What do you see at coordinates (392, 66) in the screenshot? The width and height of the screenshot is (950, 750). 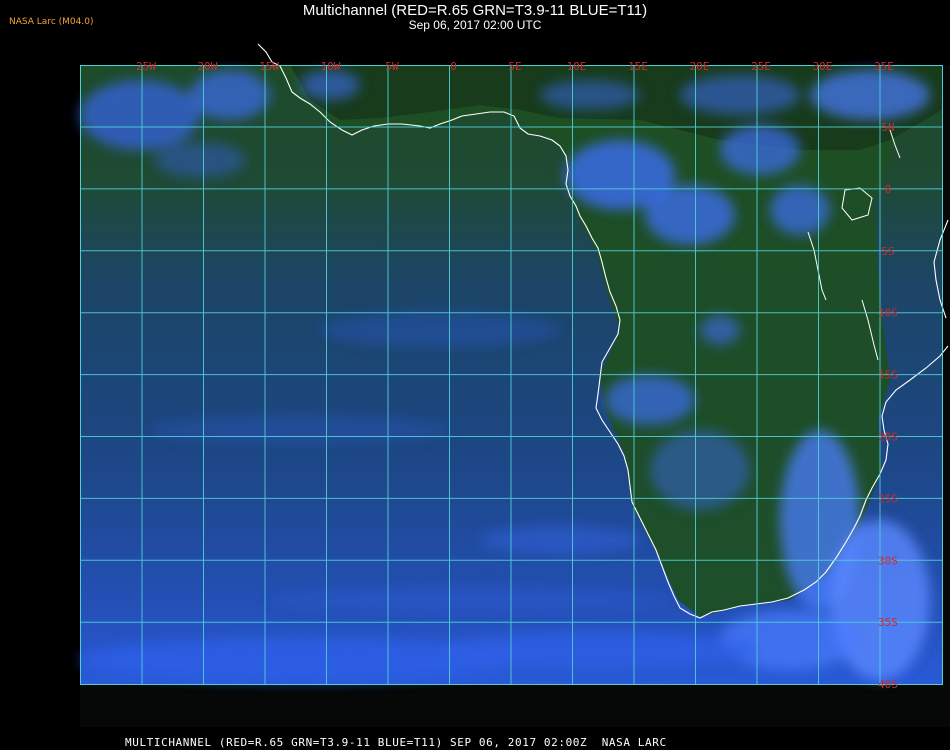 I see `longitude-label: 5W` at bounding box center [392, 66].